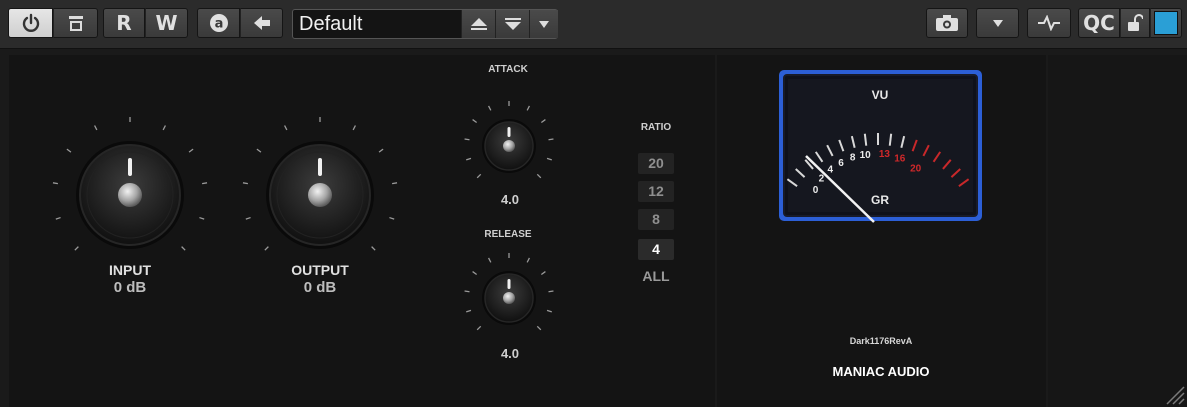  I want to click on ratio-12-button: 12, so click(656, 191).